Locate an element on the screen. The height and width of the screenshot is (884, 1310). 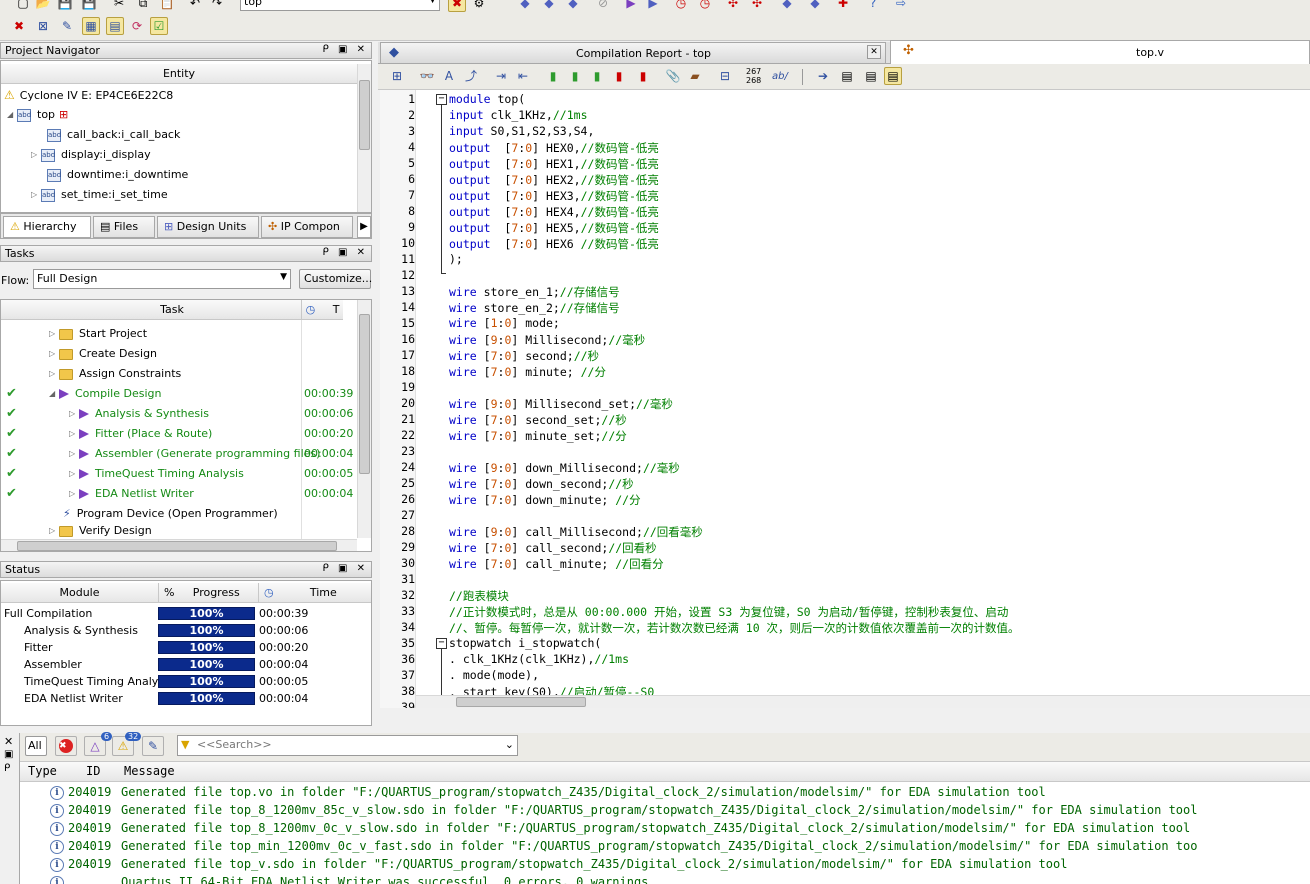
code-line: input clk_1KHz,//1ms is located at coordinates (518, 115).